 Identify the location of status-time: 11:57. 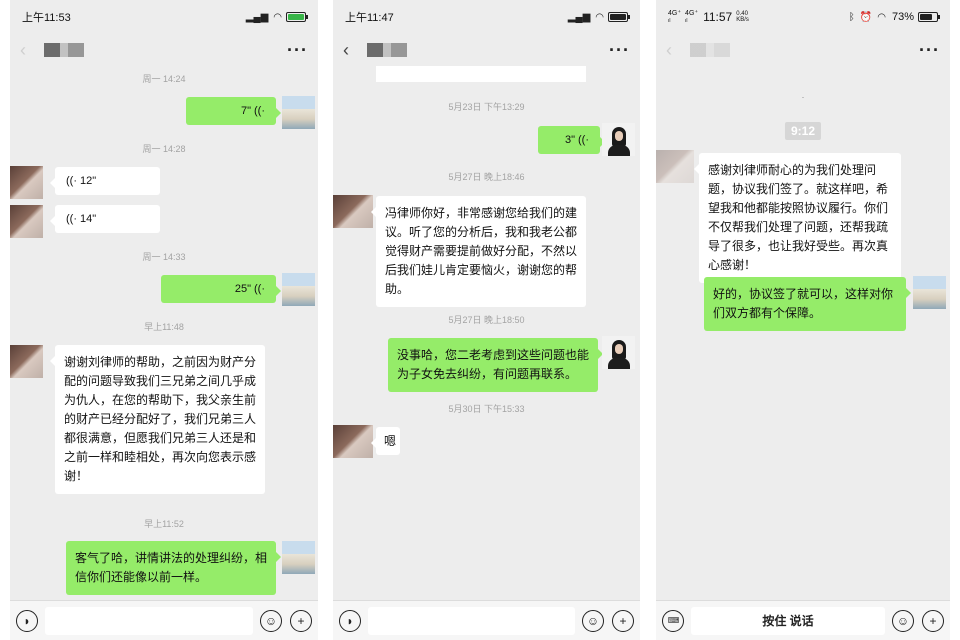
(718, 17).